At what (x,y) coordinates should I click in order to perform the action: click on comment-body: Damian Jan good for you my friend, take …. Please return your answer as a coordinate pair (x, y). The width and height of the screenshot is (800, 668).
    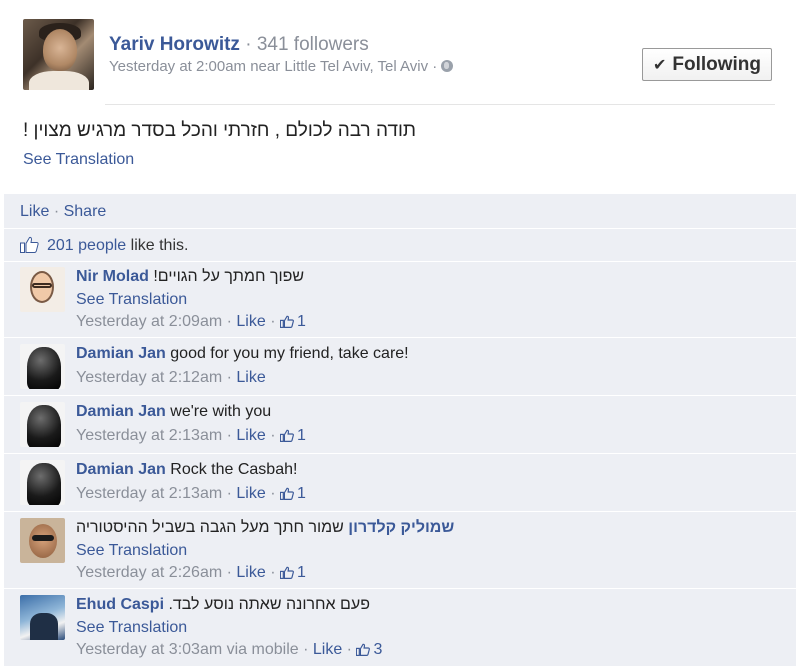
    Looking at the image, I should click on (242, 354).